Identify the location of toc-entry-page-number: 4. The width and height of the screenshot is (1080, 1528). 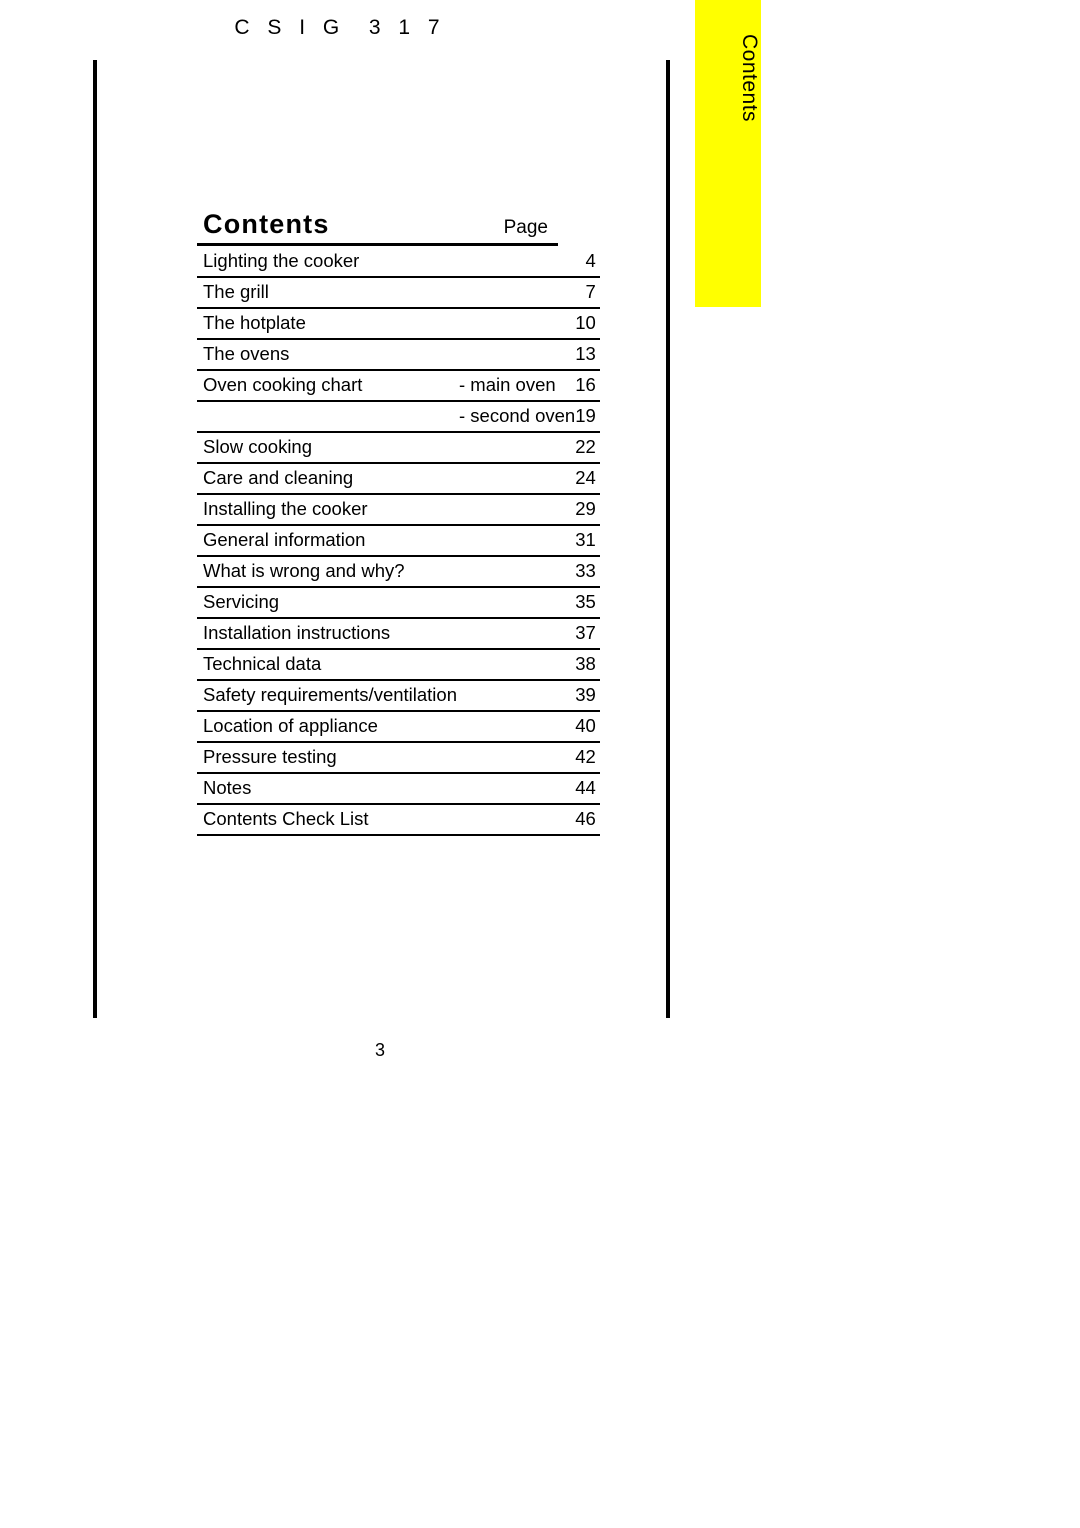
(587, 262).